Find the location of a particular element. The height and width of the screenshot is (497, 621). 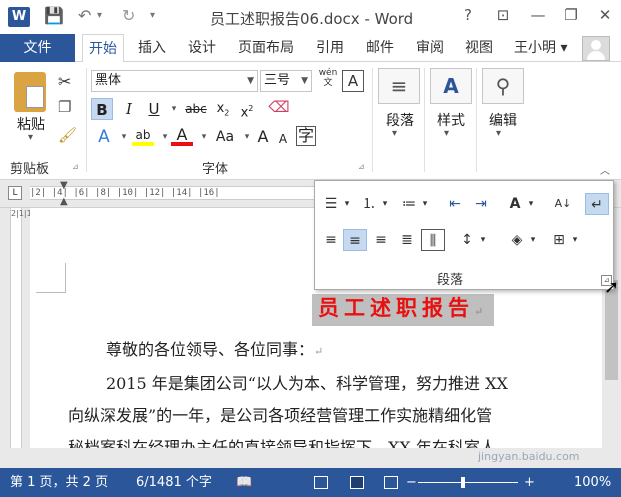

borders-icon: ⊞ is located at coordinates (559, 240).